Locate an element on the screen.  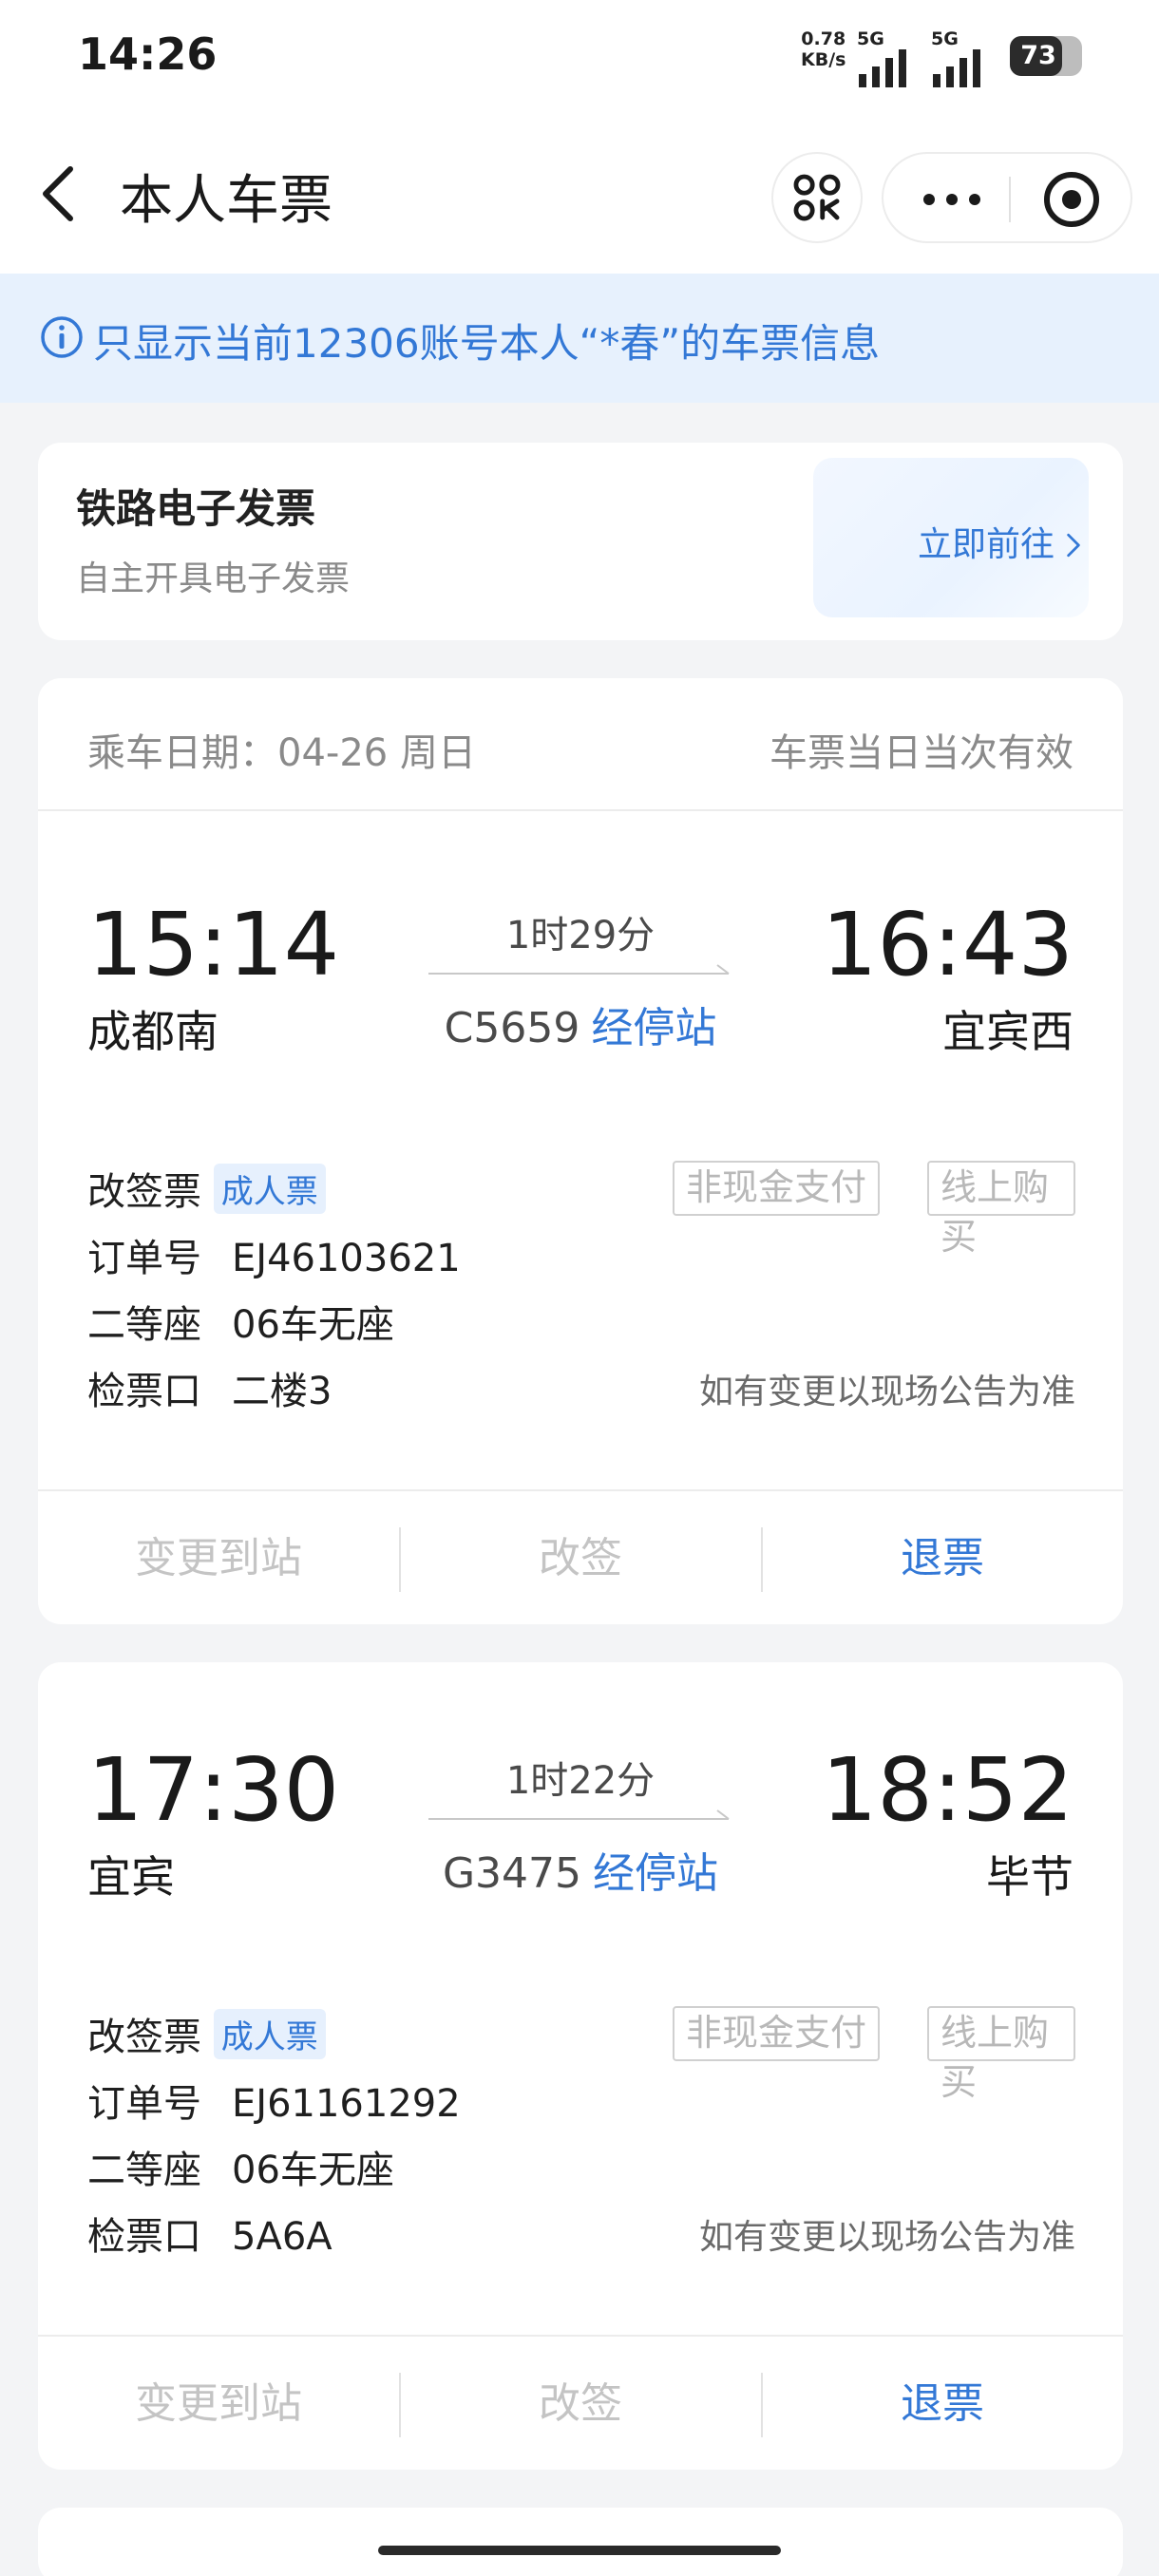
train-number: C5659 is located at coordinates (512, 1028).